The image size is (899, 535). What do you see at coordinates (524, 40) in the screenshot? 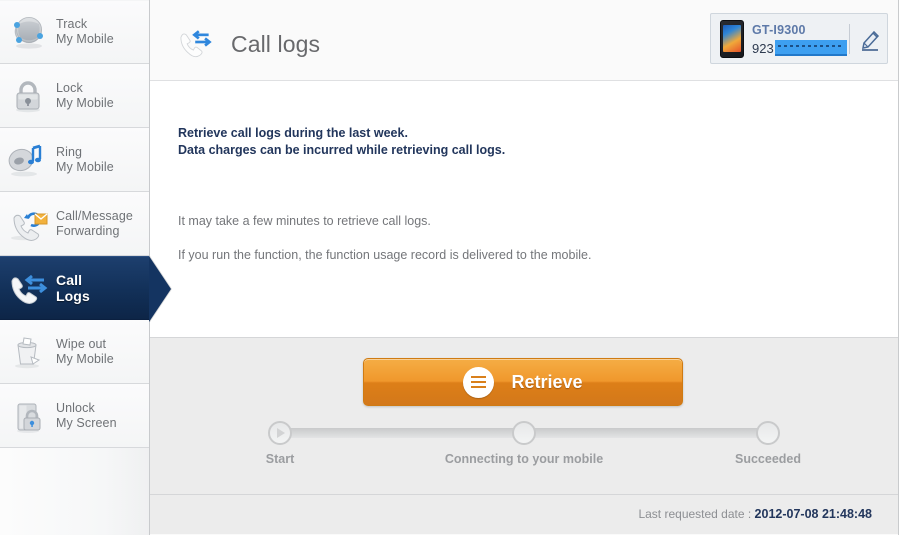
I see `page-header: Call logs GT-I9300 923` at bounding box center [524, 40].